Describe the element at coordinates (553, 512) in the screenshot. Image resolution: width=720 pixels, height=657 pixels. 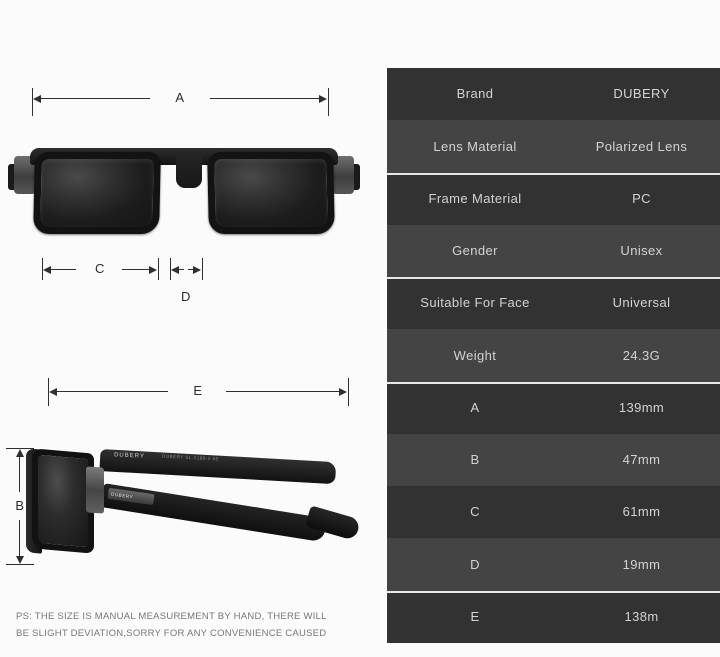
I see `table-row: C 61mm` at that location.